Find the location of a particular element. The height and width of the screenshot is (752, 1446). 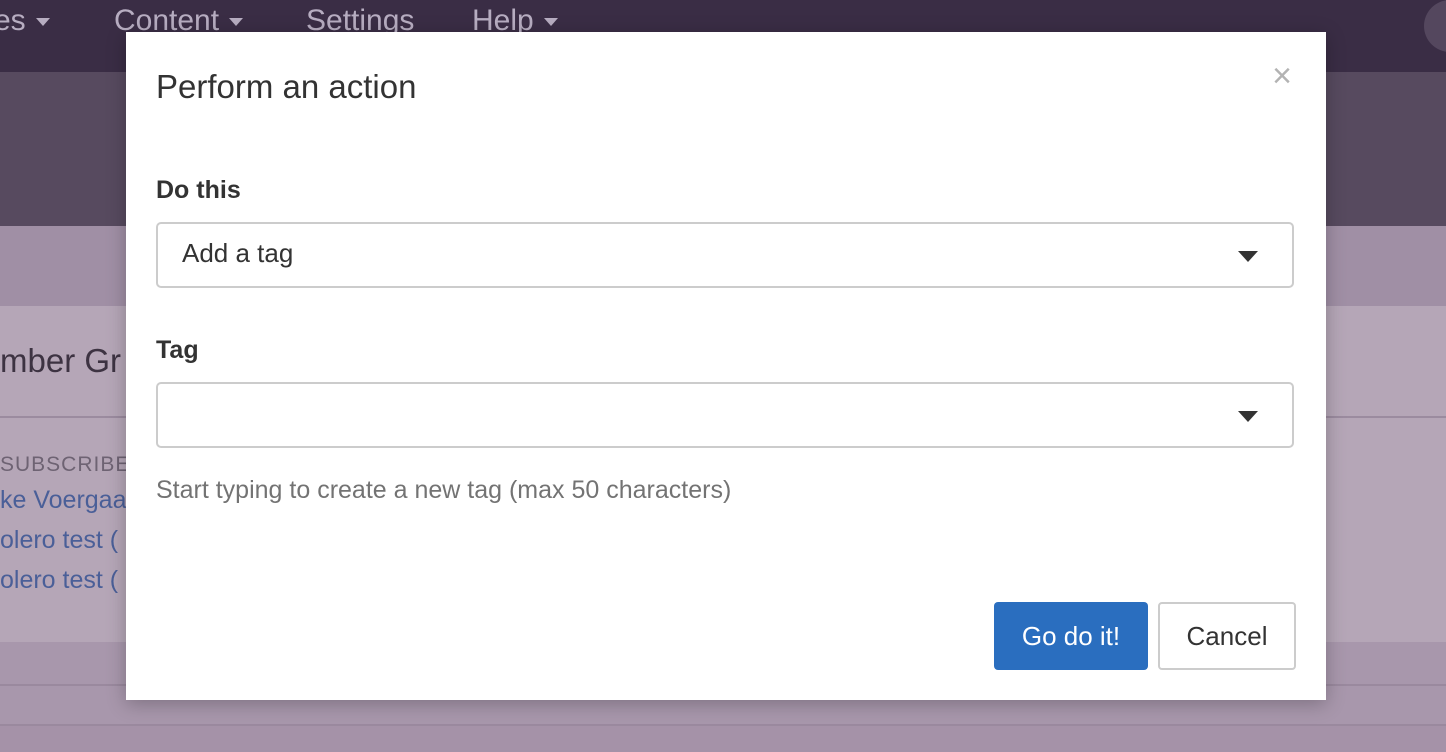

action-label: Do this is located at coordinates (198, 190).